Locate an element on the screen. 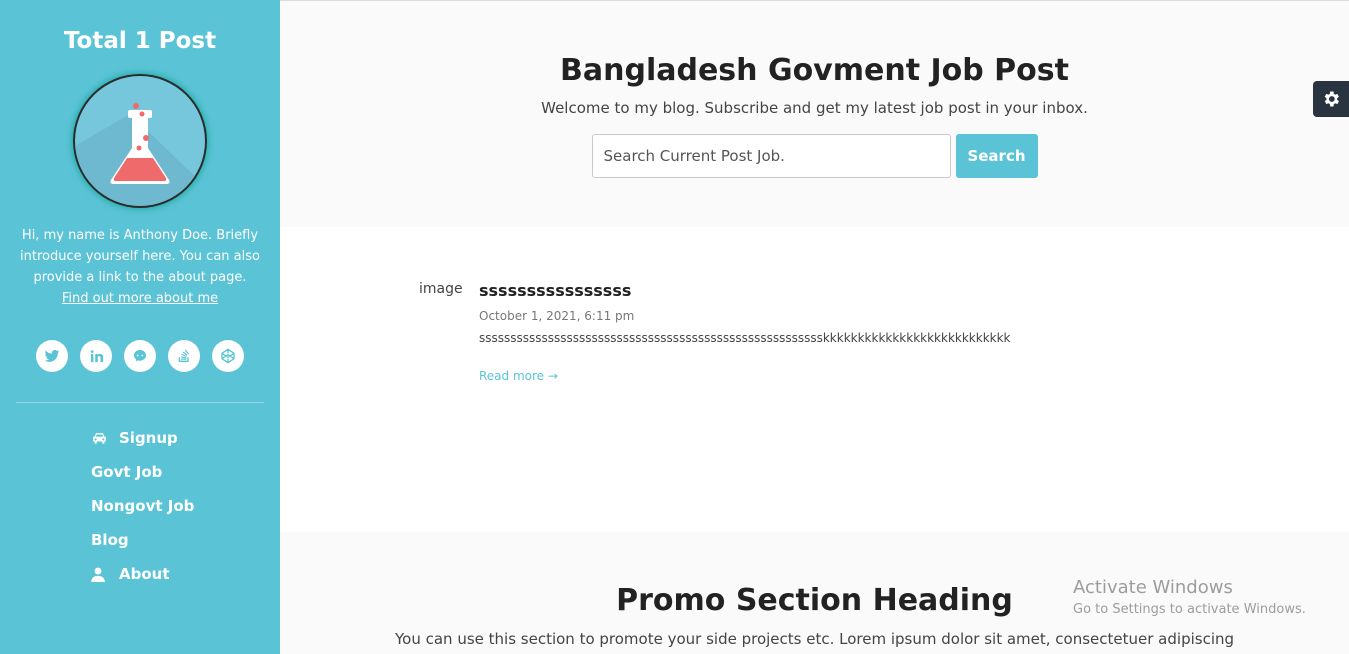 The width and height of the screenshot is (1349, 654). nav-item-label: Govt Job is located at coordinates (127, 472).